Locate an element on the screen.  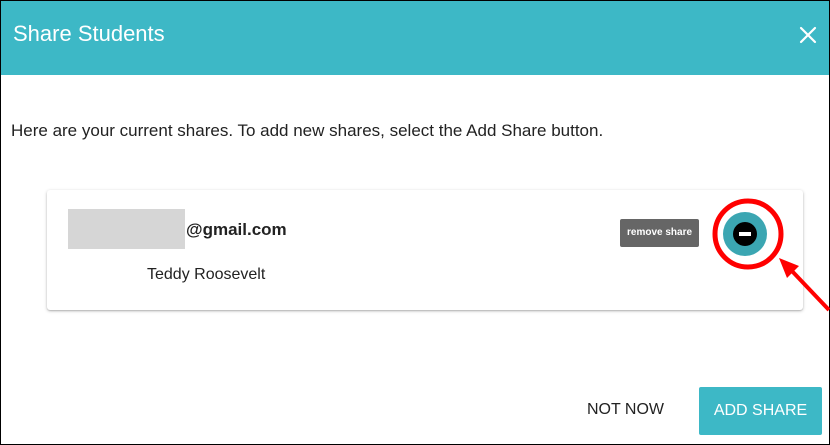
redacted-email-prefix is located at coordinates (126, 229).